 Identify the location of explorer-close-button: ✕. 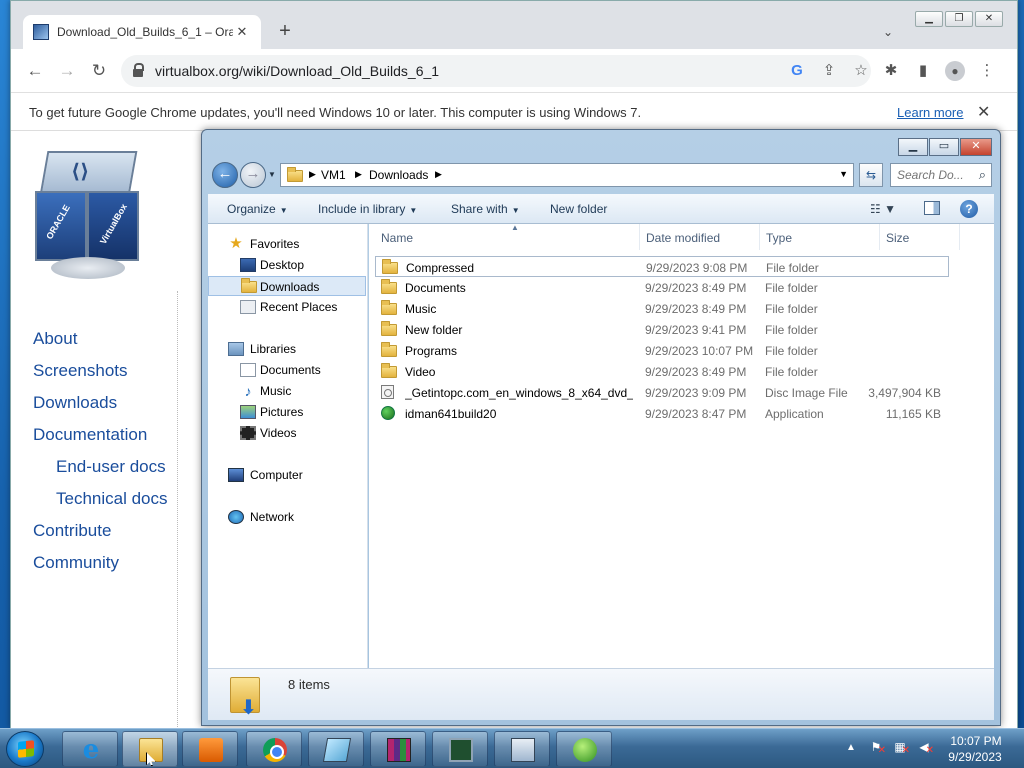
(976, 147).